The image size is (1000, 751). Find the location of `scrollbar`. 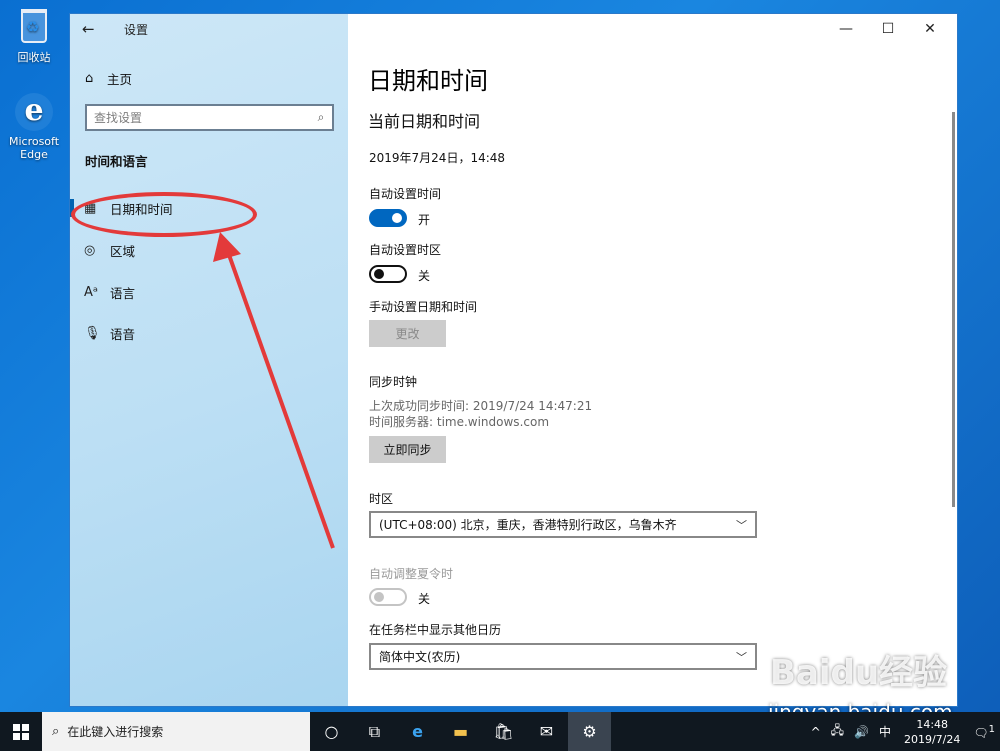

scrollbar is located at coordinates (953, 309).